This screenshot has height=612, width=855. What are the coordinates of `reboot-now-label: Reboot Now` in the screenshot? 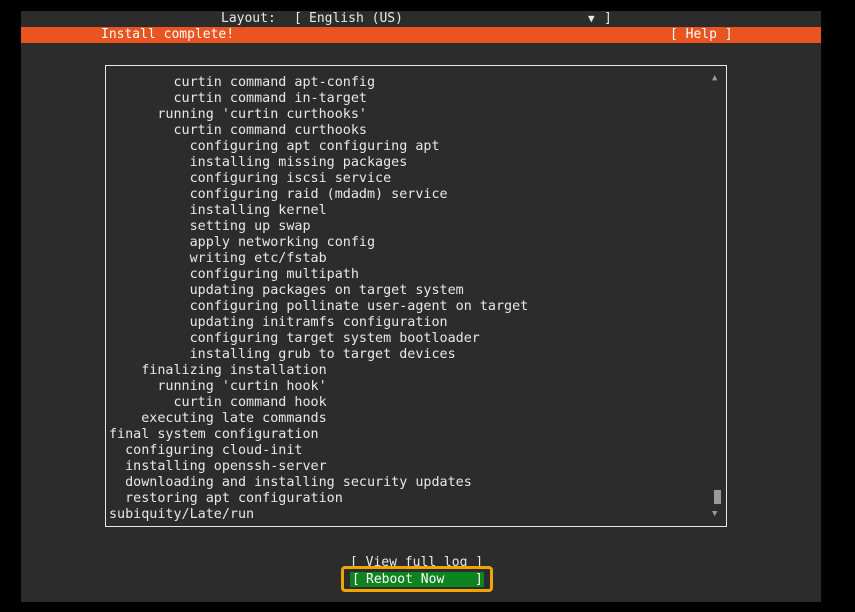 It's located at (405, 579).